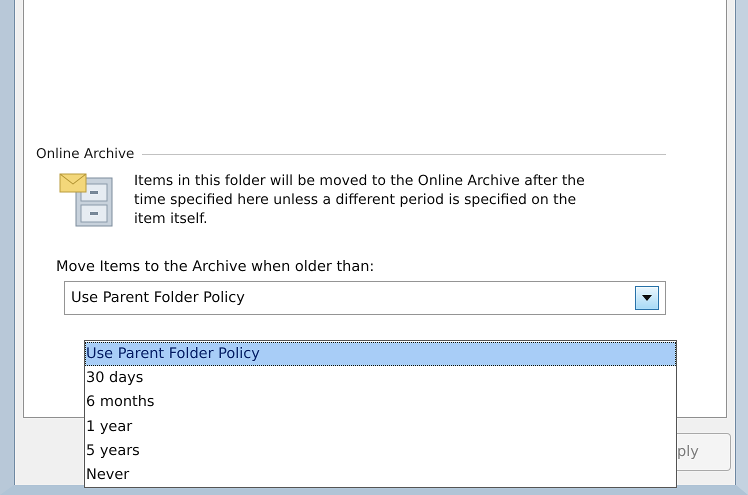 This screenshot has width=748, height=495. Describe the element at coordinates (380, 402) in the screenshot. I see `dropdown-option: 6 months` at that location.